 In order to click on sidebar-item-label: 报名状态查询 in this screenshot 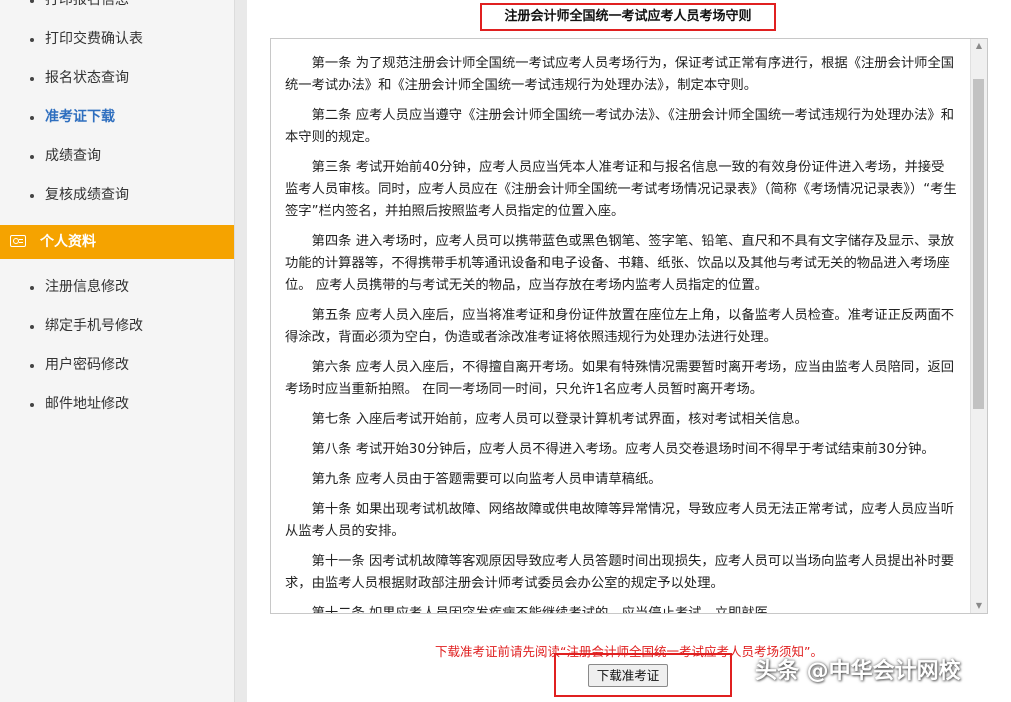, I will do `click(87, 78)`.